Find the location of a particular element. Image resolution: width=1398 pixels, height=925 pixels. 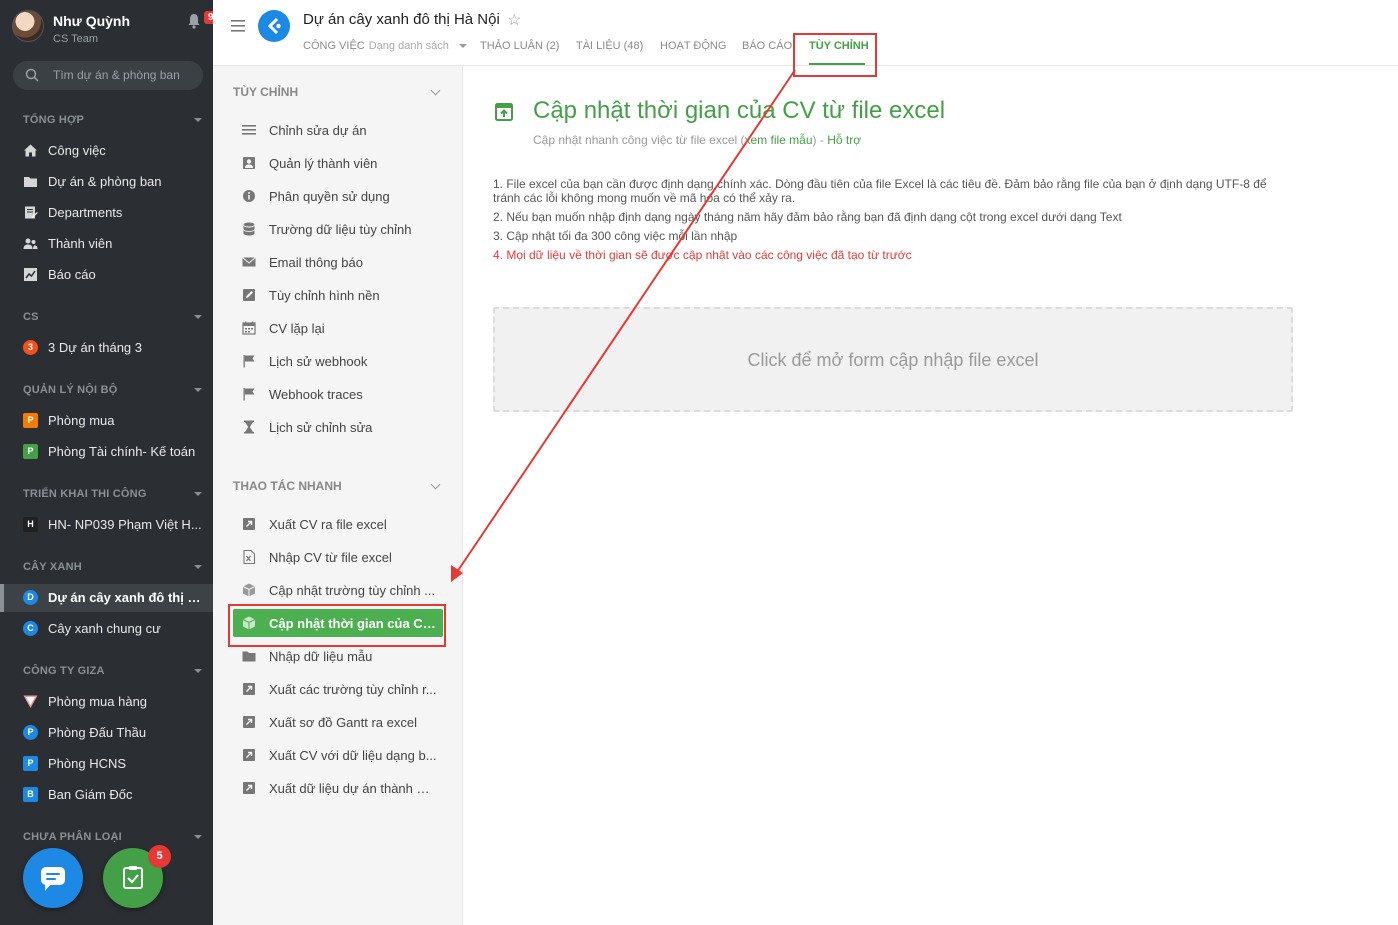

sidebar-item-du-an-thang-3: 3 3 Dự án tháng 3 is located at coordinates (106, 348).